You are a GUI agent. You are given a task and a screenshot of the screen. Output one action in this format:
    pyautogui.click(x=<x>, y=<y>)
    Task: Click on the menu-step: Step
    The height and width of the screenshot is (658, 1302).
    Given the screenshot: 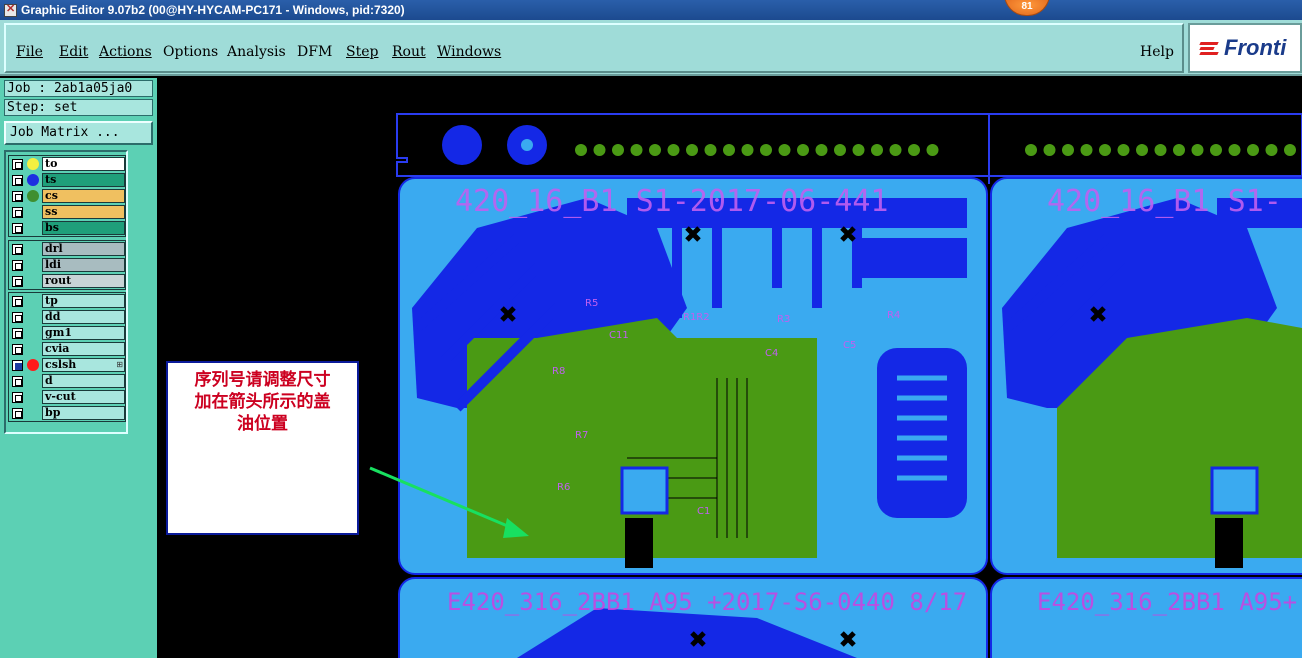 What is the action you would take?
    pyautogui.click(x=362, y=52)
    